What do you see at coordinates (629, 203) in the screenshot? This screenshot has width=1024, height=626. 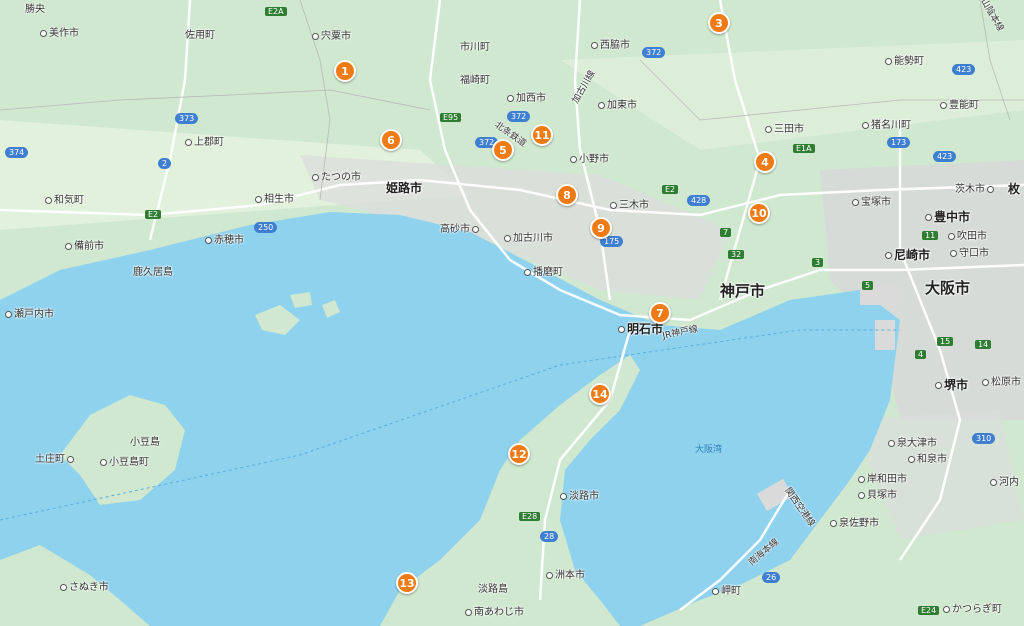 I see `label-miki: 三木市` at bounding box center [629, 203].